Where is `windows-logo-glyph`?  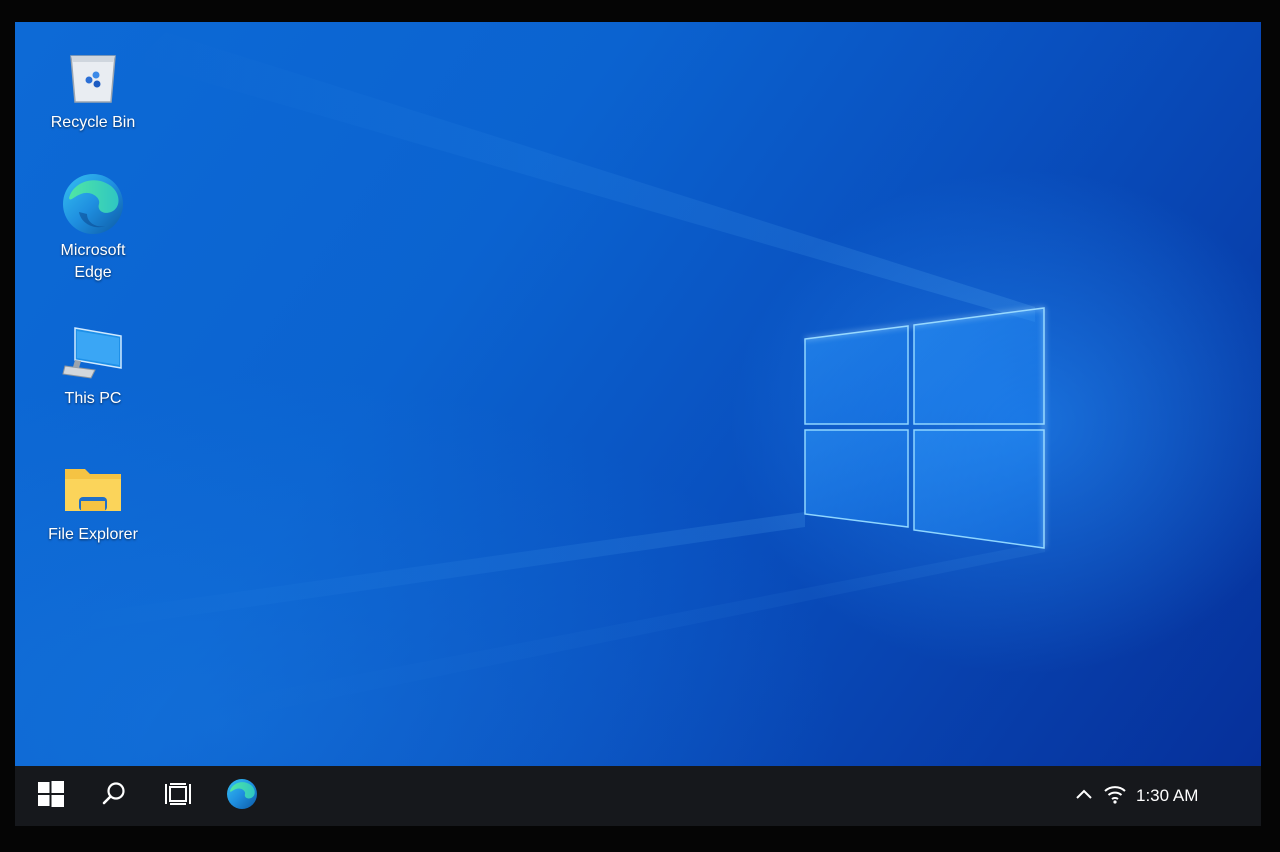 windows-logo-glyph is located at coordinates (924, 428).